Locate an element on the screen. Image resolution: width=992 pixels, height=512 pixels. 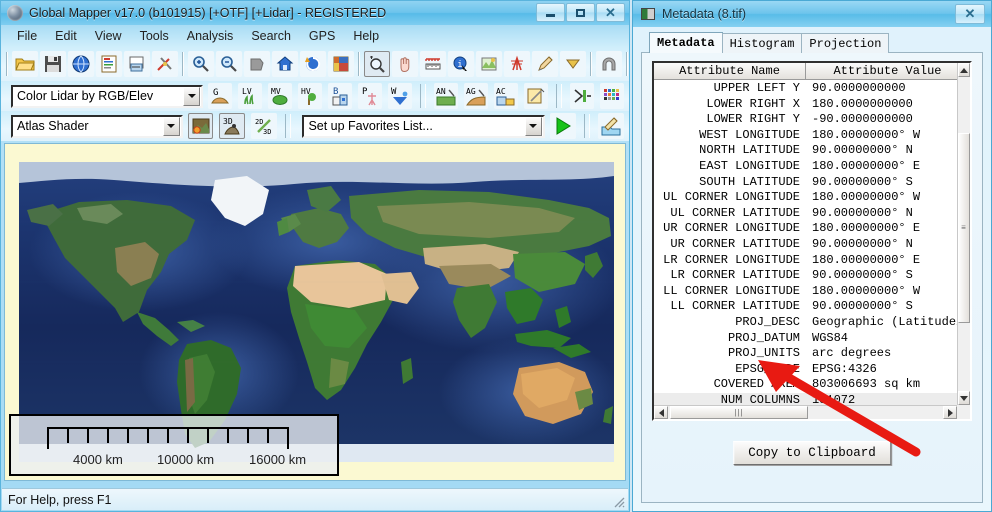
lidar-AG-icon: AG is located at coordinates (476, 96).